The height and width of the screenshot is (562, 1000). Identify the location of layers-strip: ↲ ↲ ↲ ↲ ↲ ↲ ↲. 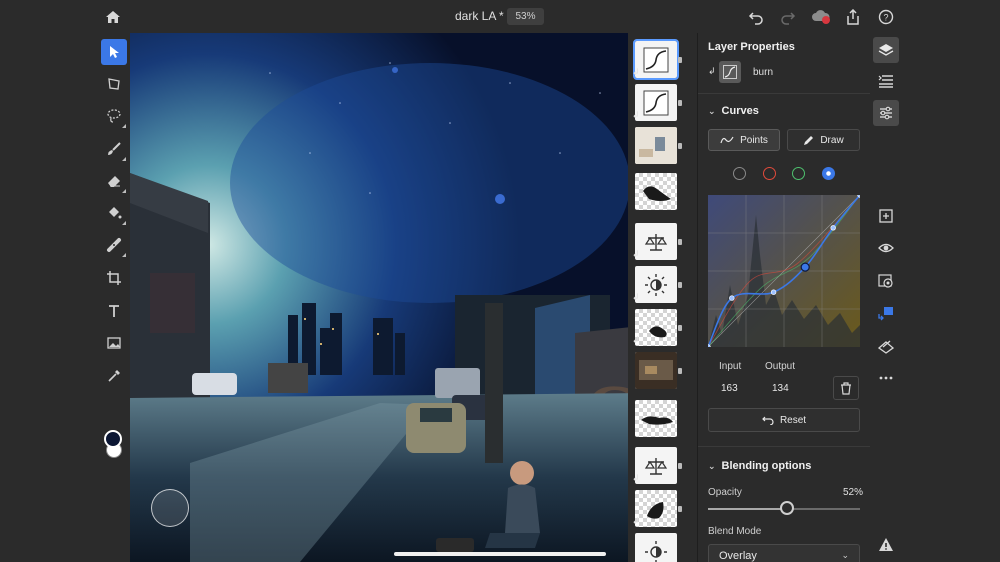
(655, 297).